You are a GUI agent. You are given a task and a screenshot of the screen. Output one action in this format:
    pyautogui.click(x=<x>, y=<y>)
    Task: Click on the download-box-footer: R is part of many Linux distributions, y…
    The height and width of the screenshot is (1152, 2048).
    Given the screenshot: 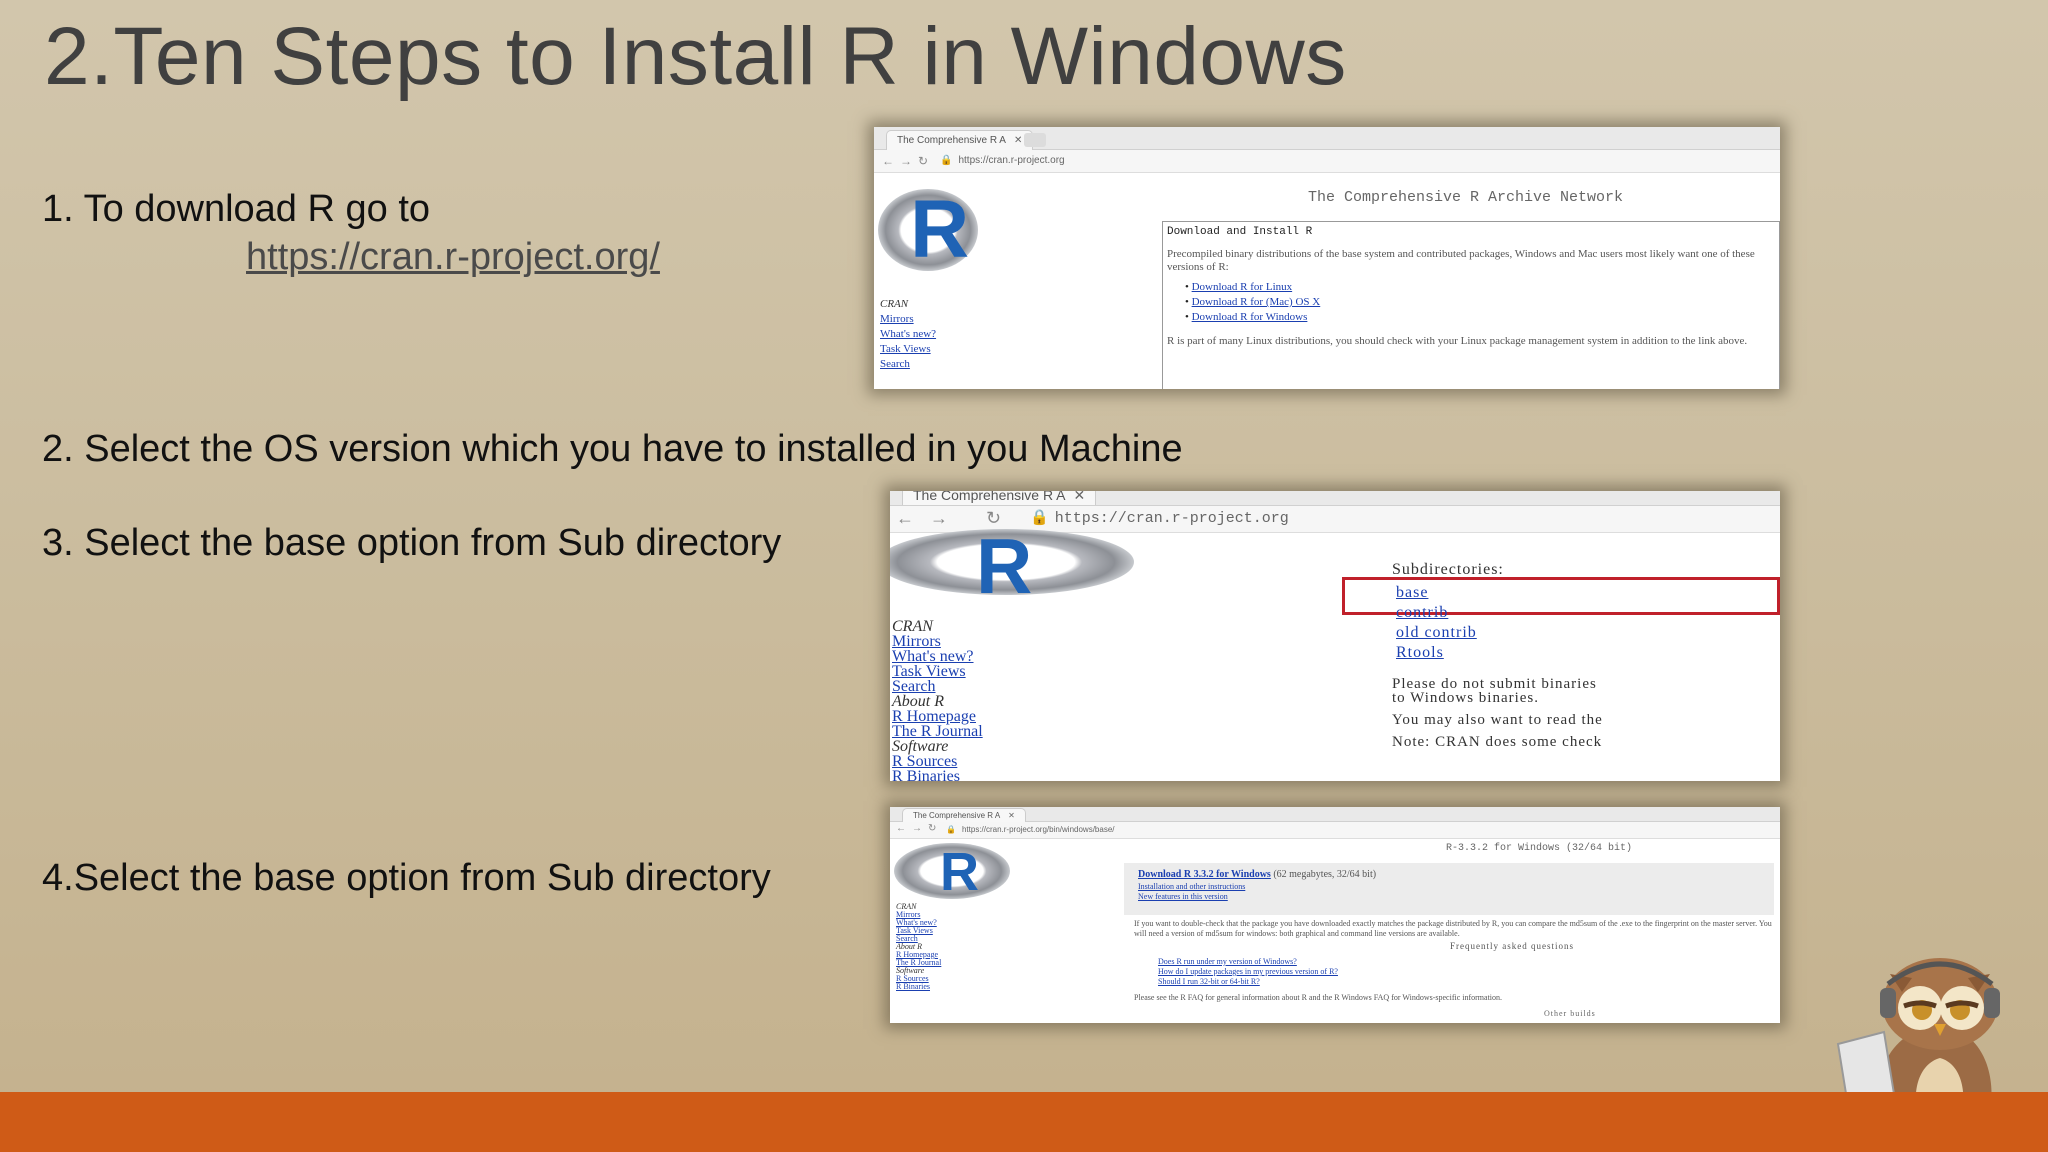 What is the action you would take?
    pyautogui.click(x=1457, y=341)
    